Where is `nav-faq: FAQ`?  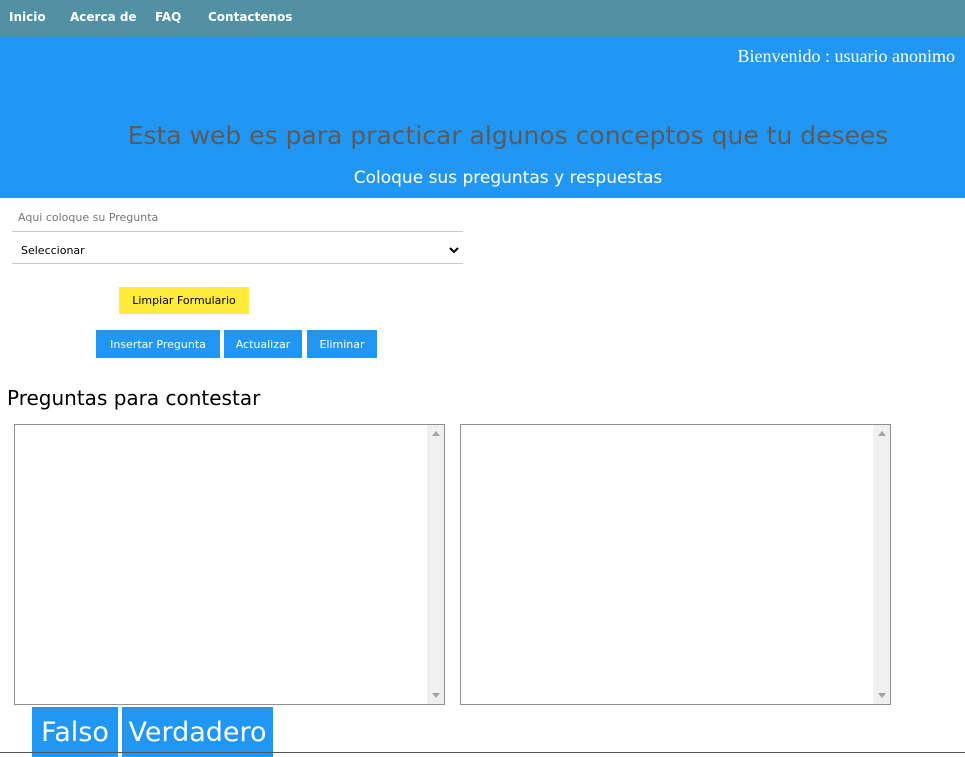 nav-faq: FAQ is located at coordinates (168, 18).